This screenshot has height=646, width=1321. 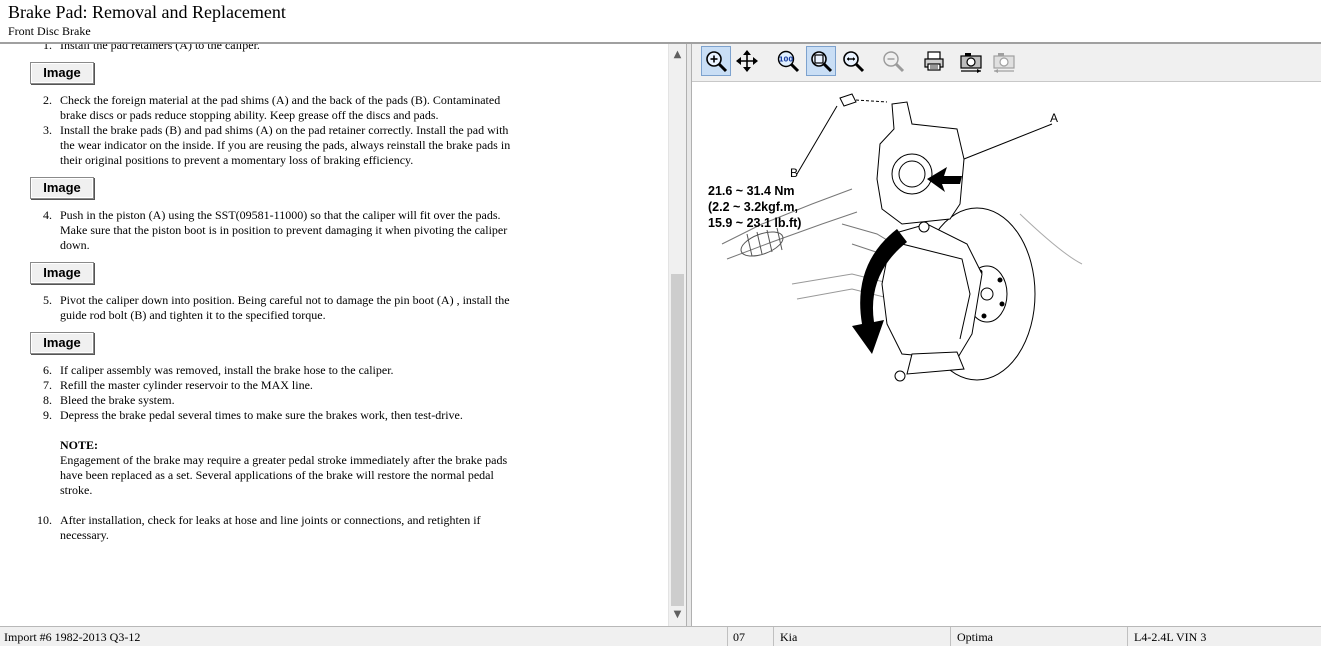 What do you see at coordinates (62, 343) in the screenshot?
I see `image-button-4: Image` at bounding box center [62, 343].